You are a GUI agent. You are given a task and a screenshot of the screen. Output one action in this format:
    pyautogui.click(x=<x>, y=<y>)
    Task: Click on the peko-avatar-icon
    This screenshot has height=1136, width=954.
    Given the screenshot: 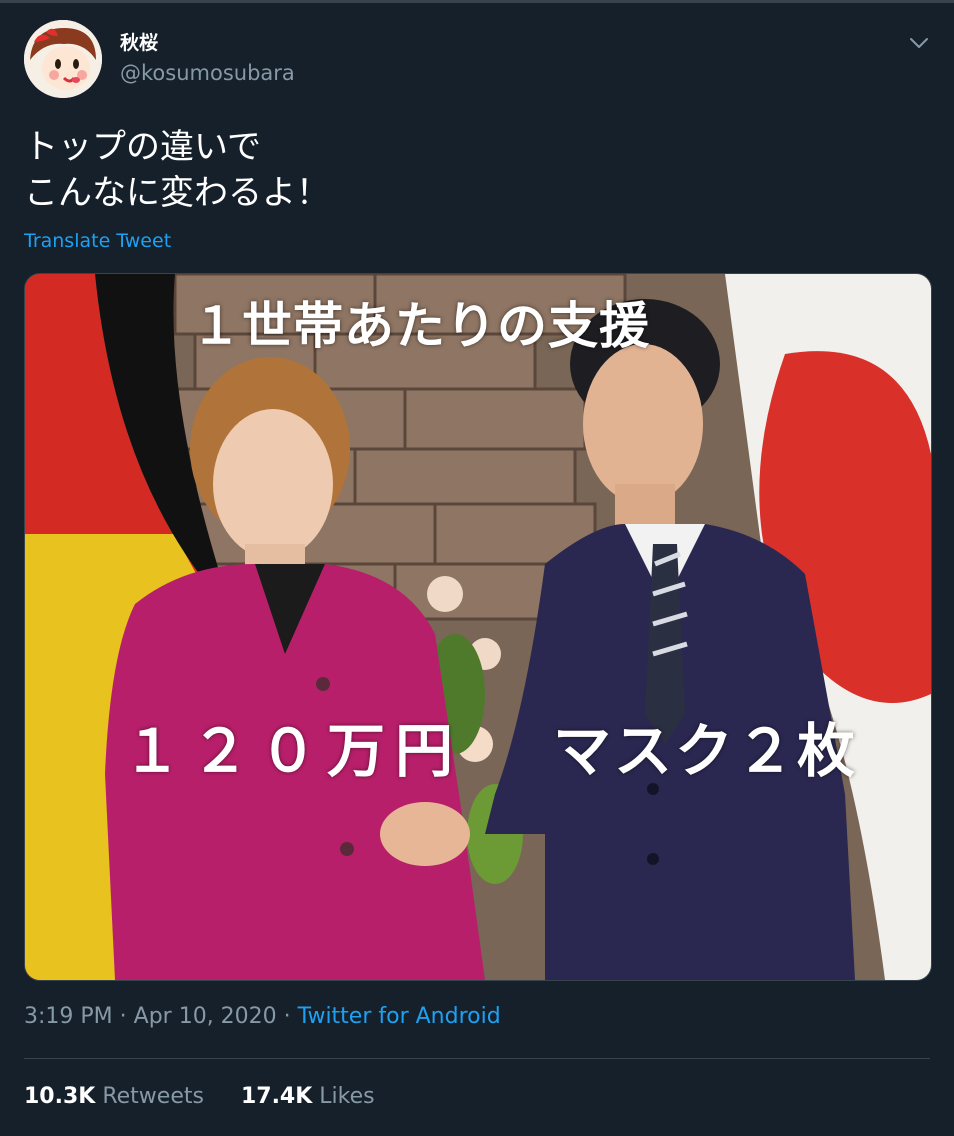 What is the action you would take?
    pyautogui.click(x=63, y=59)
    